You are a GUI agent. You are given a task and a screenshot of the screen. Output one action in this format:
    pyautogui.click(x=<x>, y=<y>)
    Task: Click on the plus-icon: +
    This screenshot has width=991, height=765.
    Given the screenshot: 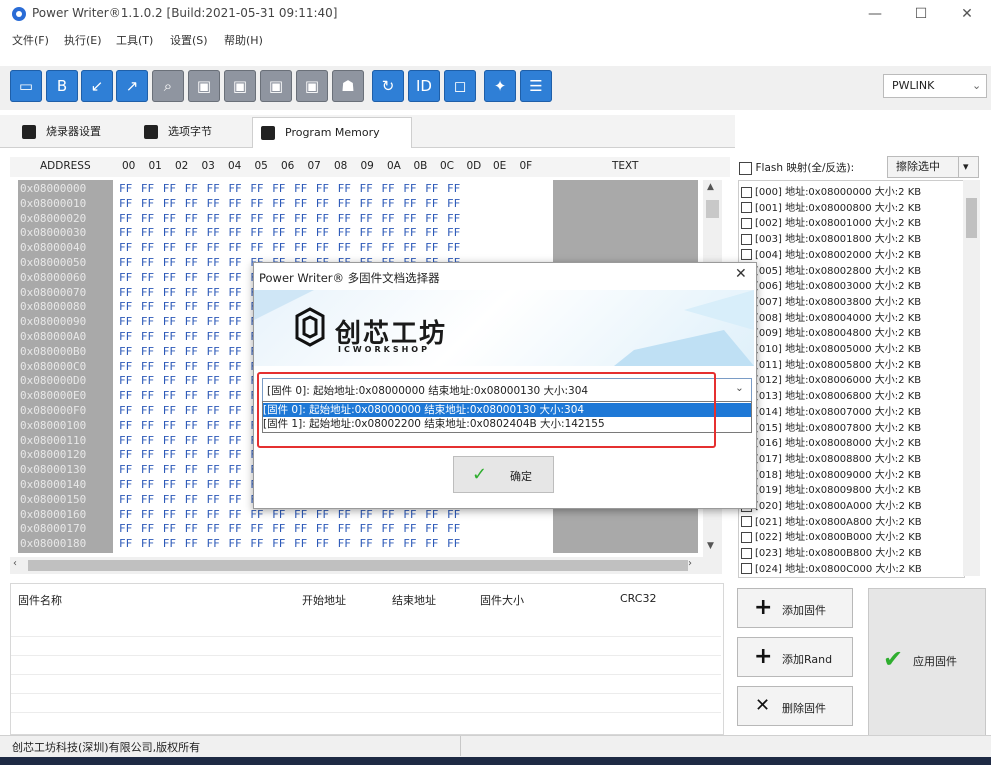 What is the action you would take?
    pyautogui.click(x=763, y=656)
    